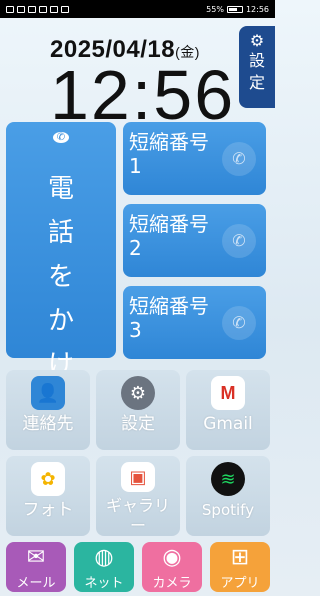 This screenshot has width=320, height=596. I want to click on apps-grid-icon: ⊞, so click(240, 557).